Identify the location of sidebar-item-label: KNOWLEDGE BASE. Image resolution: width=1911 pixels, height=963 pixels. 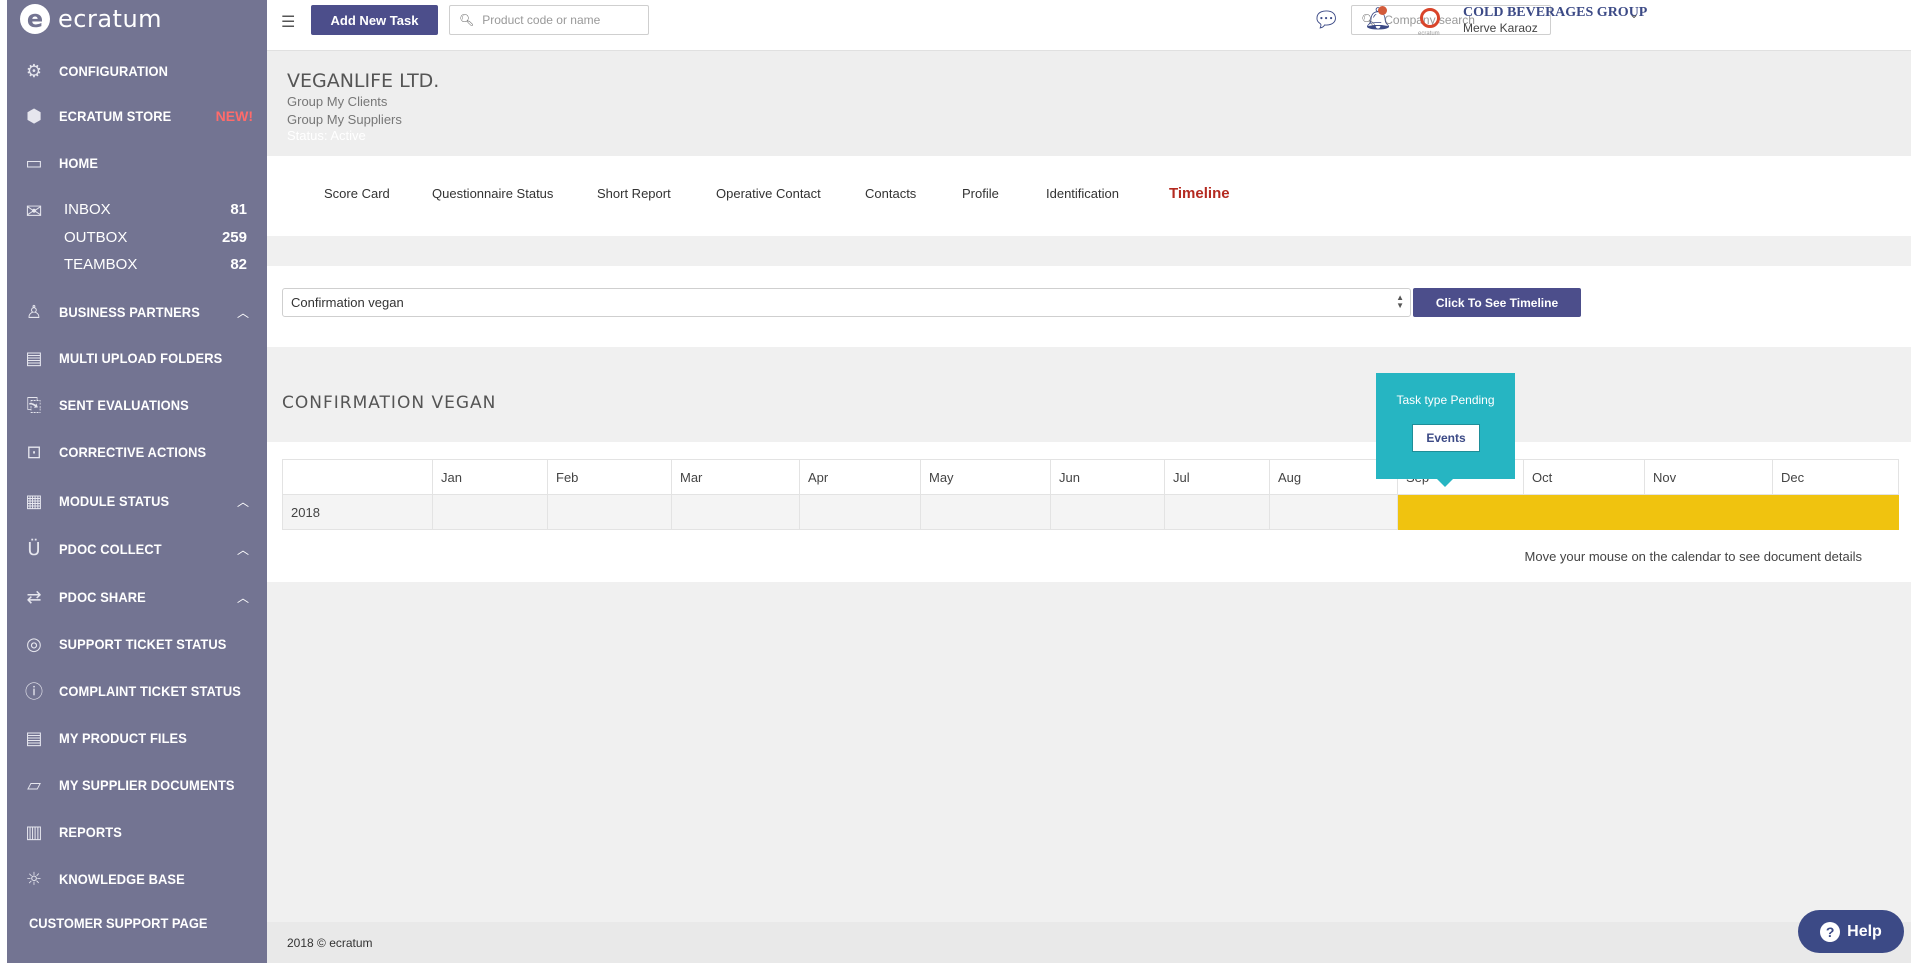
(122, 879).